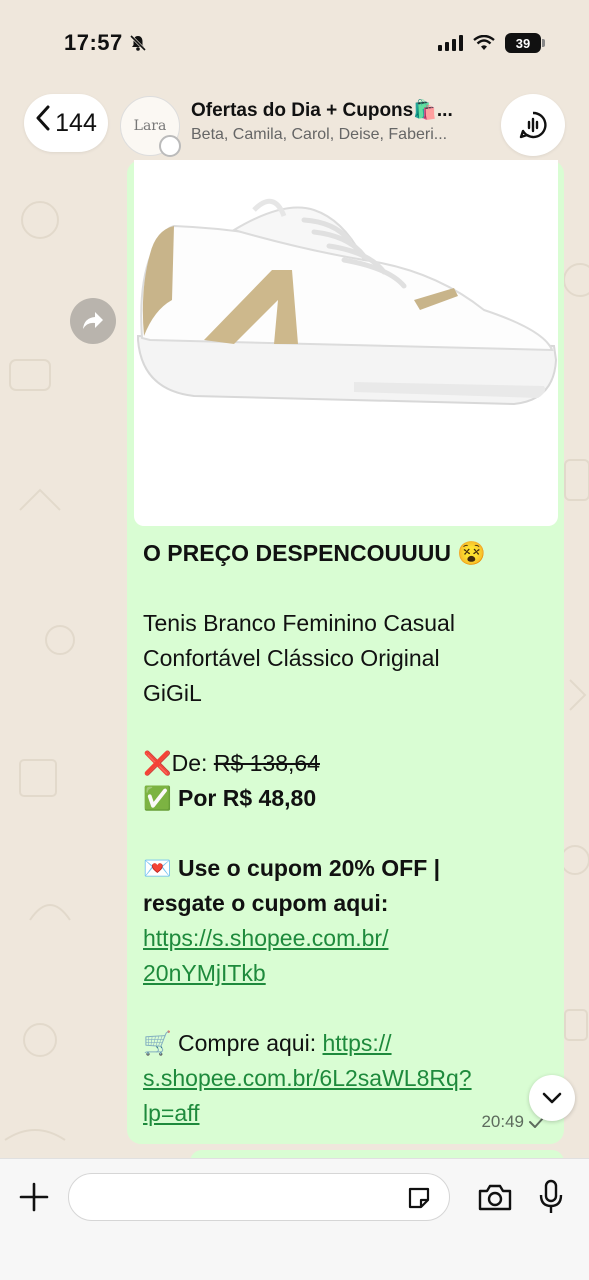  I want to click on group-avatar: Lara, so click(150, 126).